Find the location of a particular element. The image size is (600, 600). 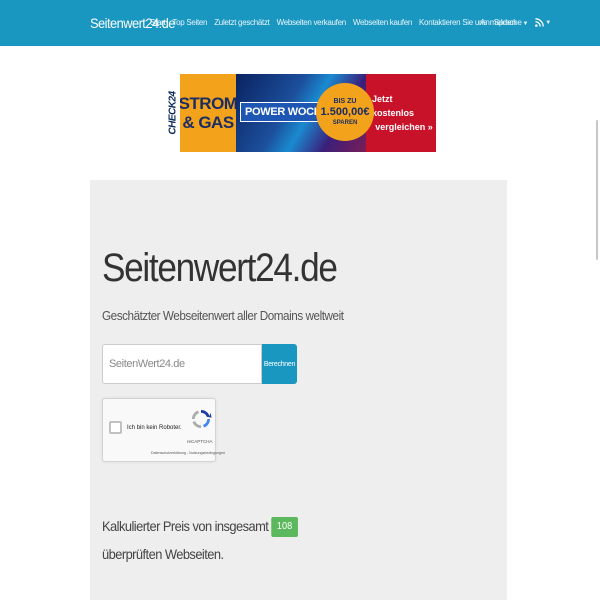

site-count-badge: 108 is located at coordinates (284, 527).